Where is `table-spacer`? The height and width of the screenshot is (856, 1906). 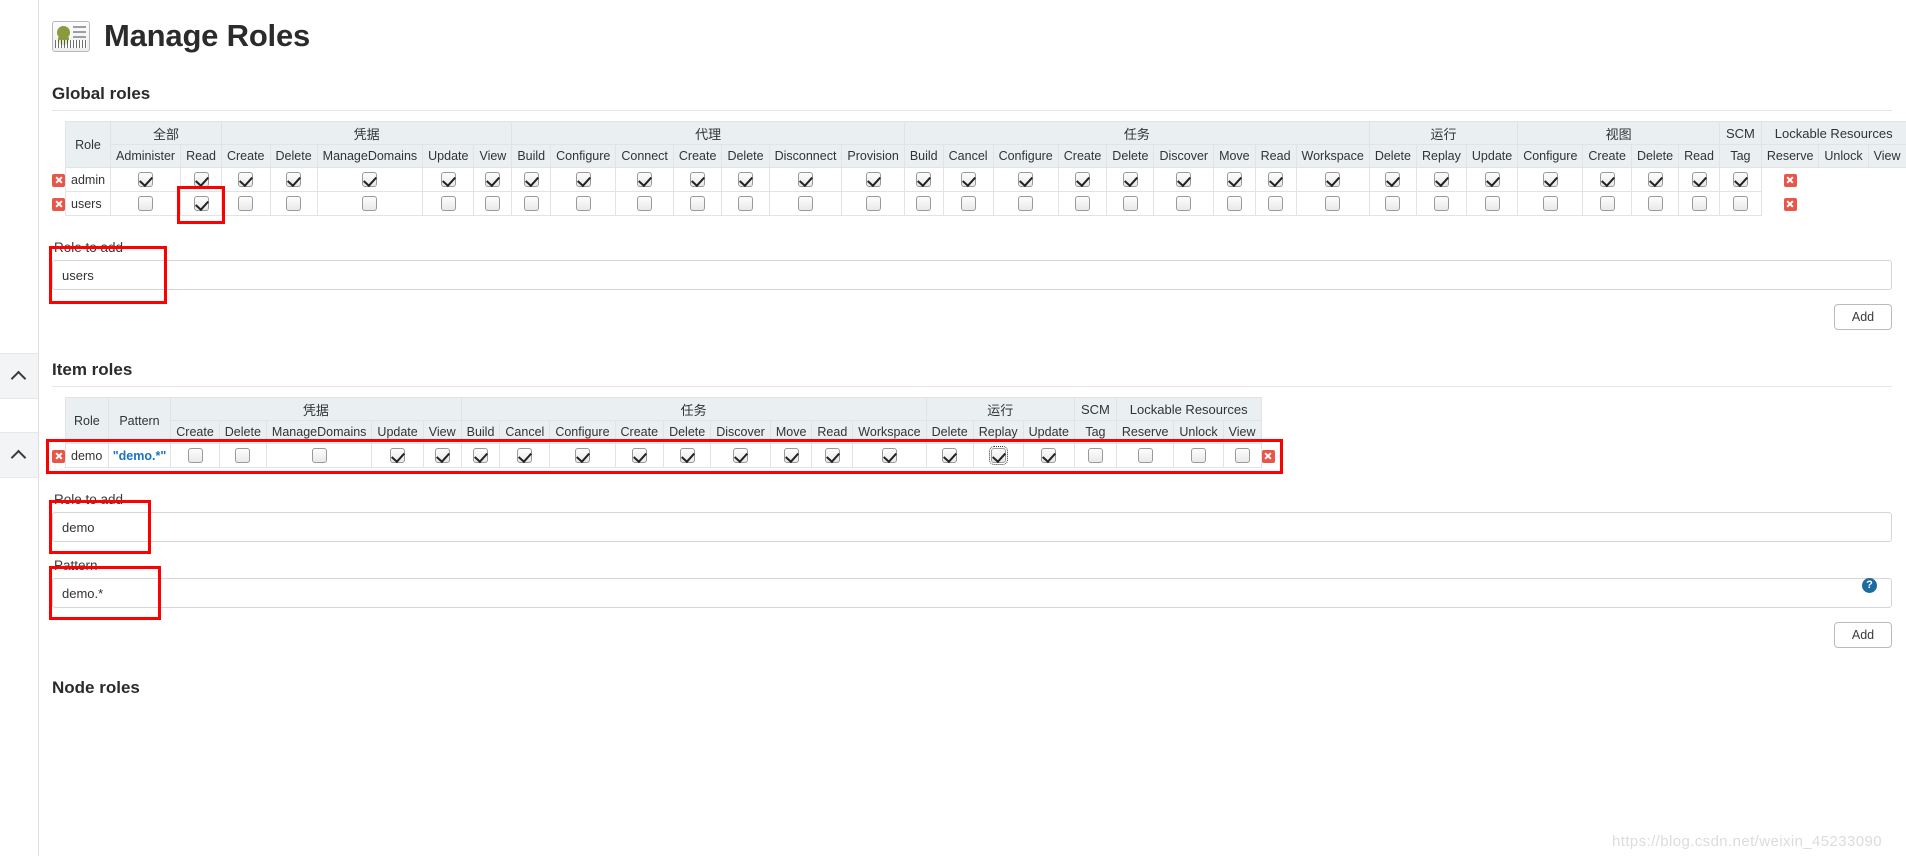 table-spacer is located at coordinates (59, 421).